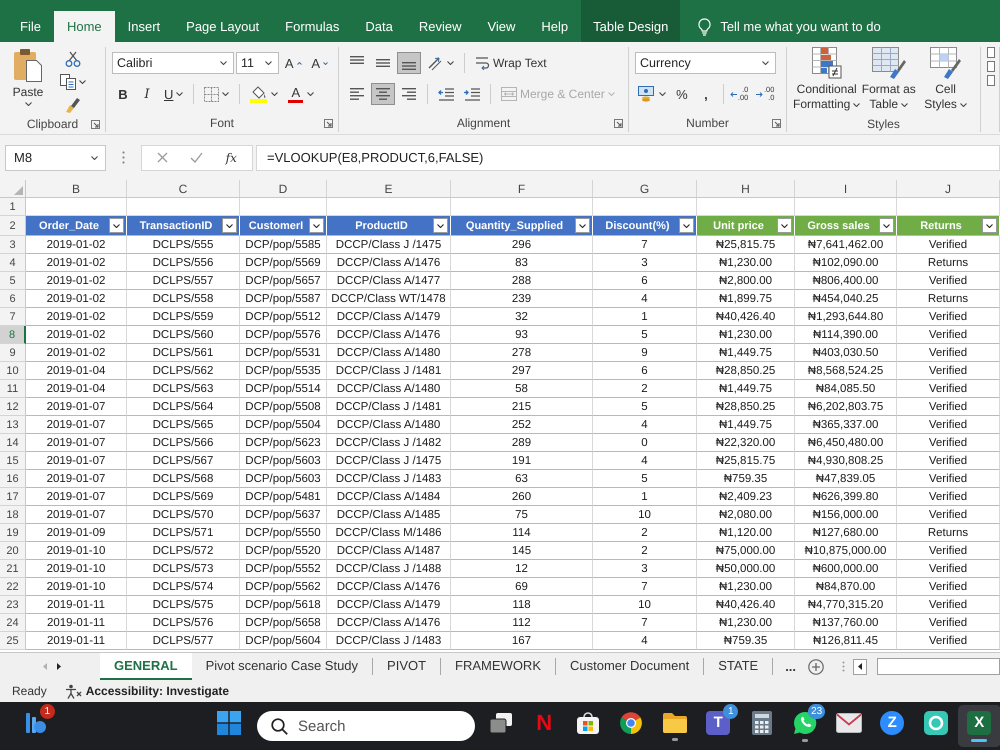 The height and width of the screenshot is (750, 1000). I want to click on header-label: Order_Date, so click(69, 226).